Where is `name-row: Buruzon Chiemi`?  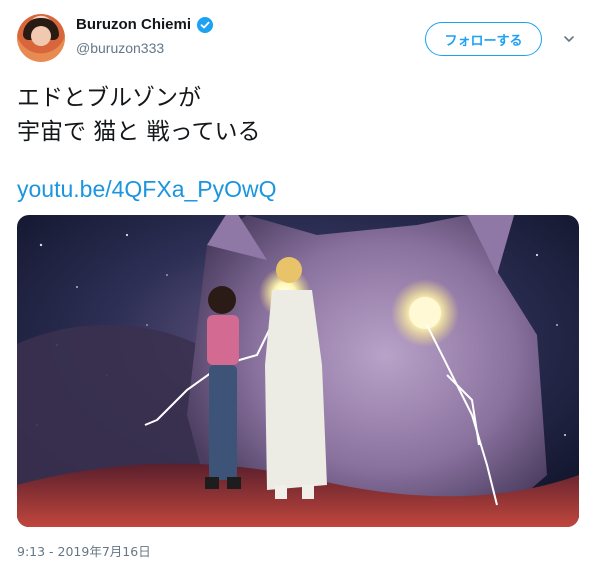 name-row: Buruzon Chiemi is located at coordinates (144, 24).